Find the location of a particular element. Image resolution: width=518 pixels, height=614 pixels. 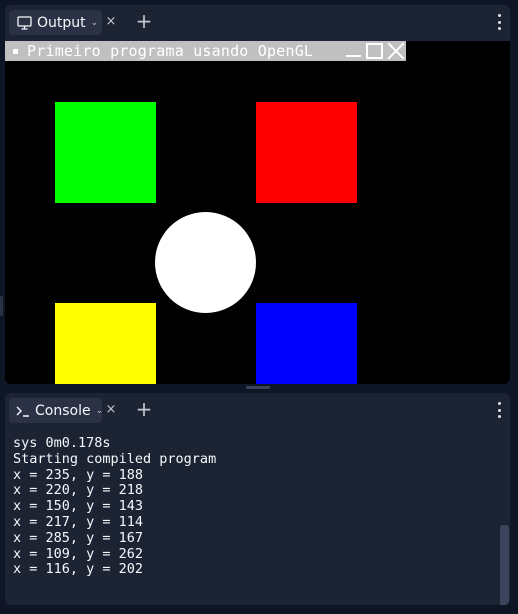

output-pane-header: Output ⌄ × + is located at coordinates (257, 22).